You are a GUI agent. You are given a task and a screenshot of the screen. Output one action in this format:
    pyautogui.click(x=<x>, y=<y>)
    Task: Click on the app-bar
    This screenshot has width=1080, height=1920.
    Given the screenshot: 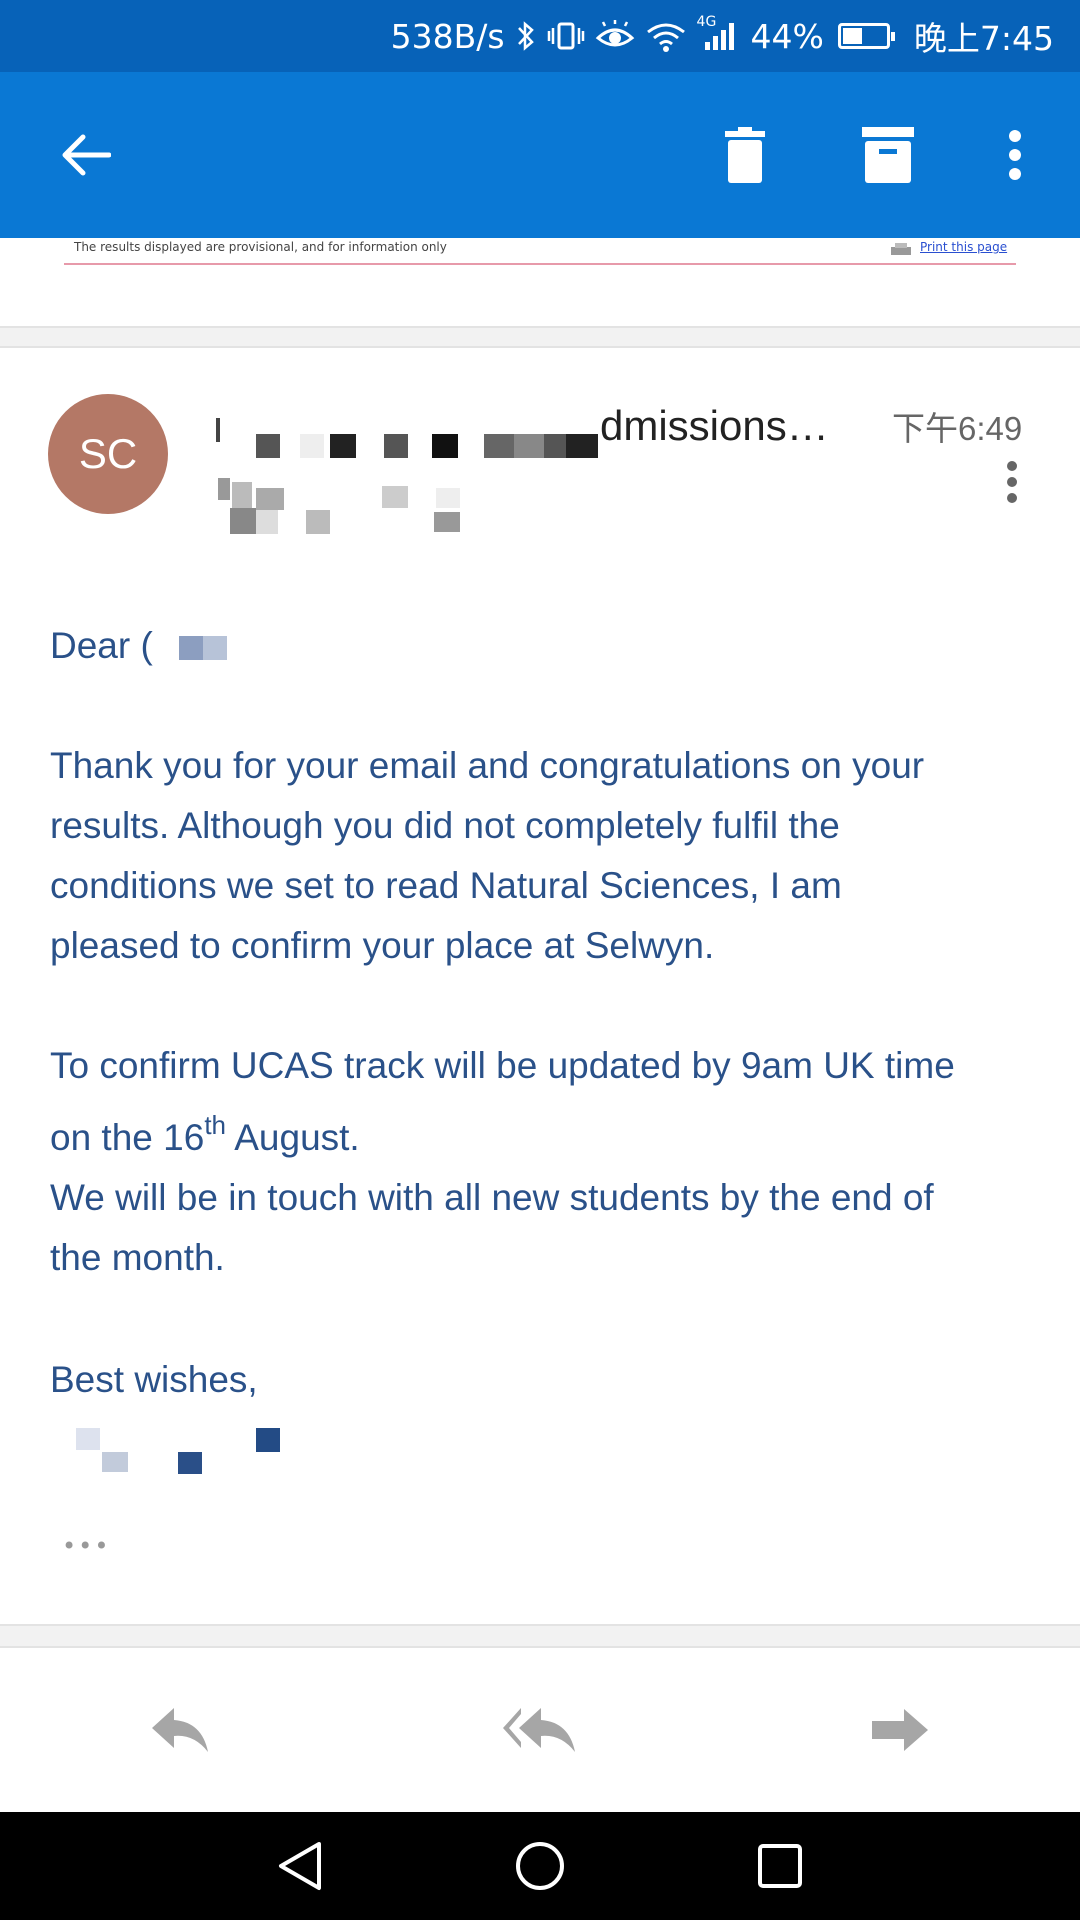 What is the action you would take?
    pyautogui.click(x=540, y=155)
    